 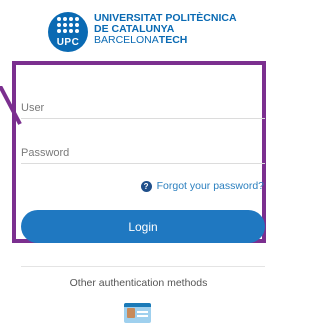 I want to click on university-name-tech: TECH, so click(x=173, y=40).